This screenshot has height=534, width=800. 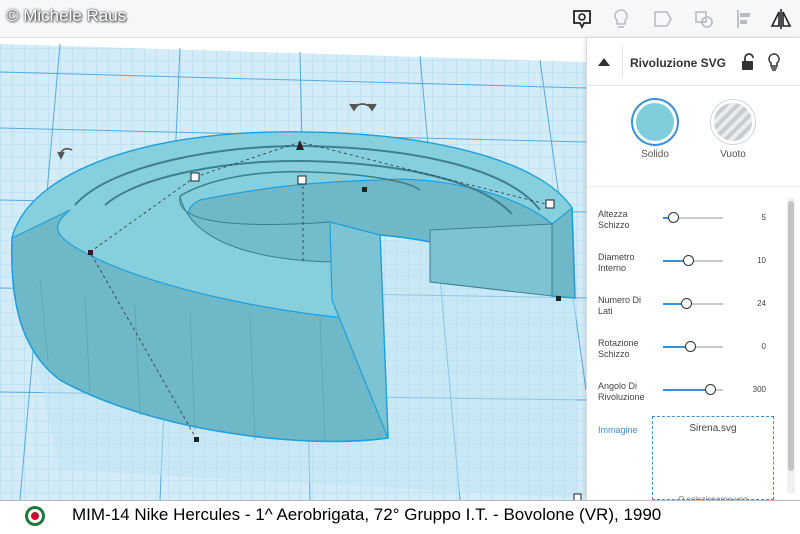 I want to click on property-label: Numero Di Lati, so click(x=619, y=306).